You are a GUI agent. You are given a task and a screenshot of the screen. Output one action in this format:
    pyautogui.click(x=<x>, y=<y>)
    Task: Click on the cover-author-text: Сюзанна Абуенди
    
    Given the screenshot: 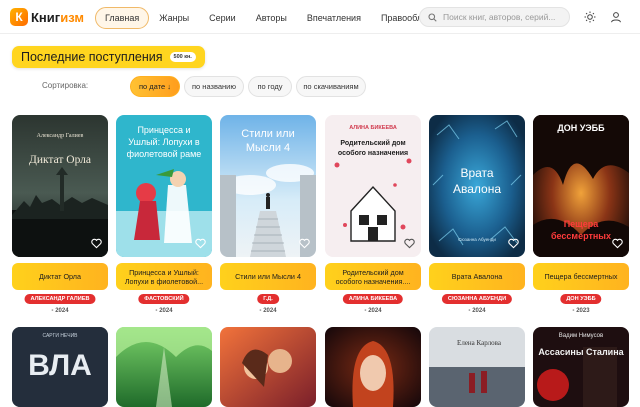 What is the action you would take?
    pyautogui.click(x=477, y=239)
    